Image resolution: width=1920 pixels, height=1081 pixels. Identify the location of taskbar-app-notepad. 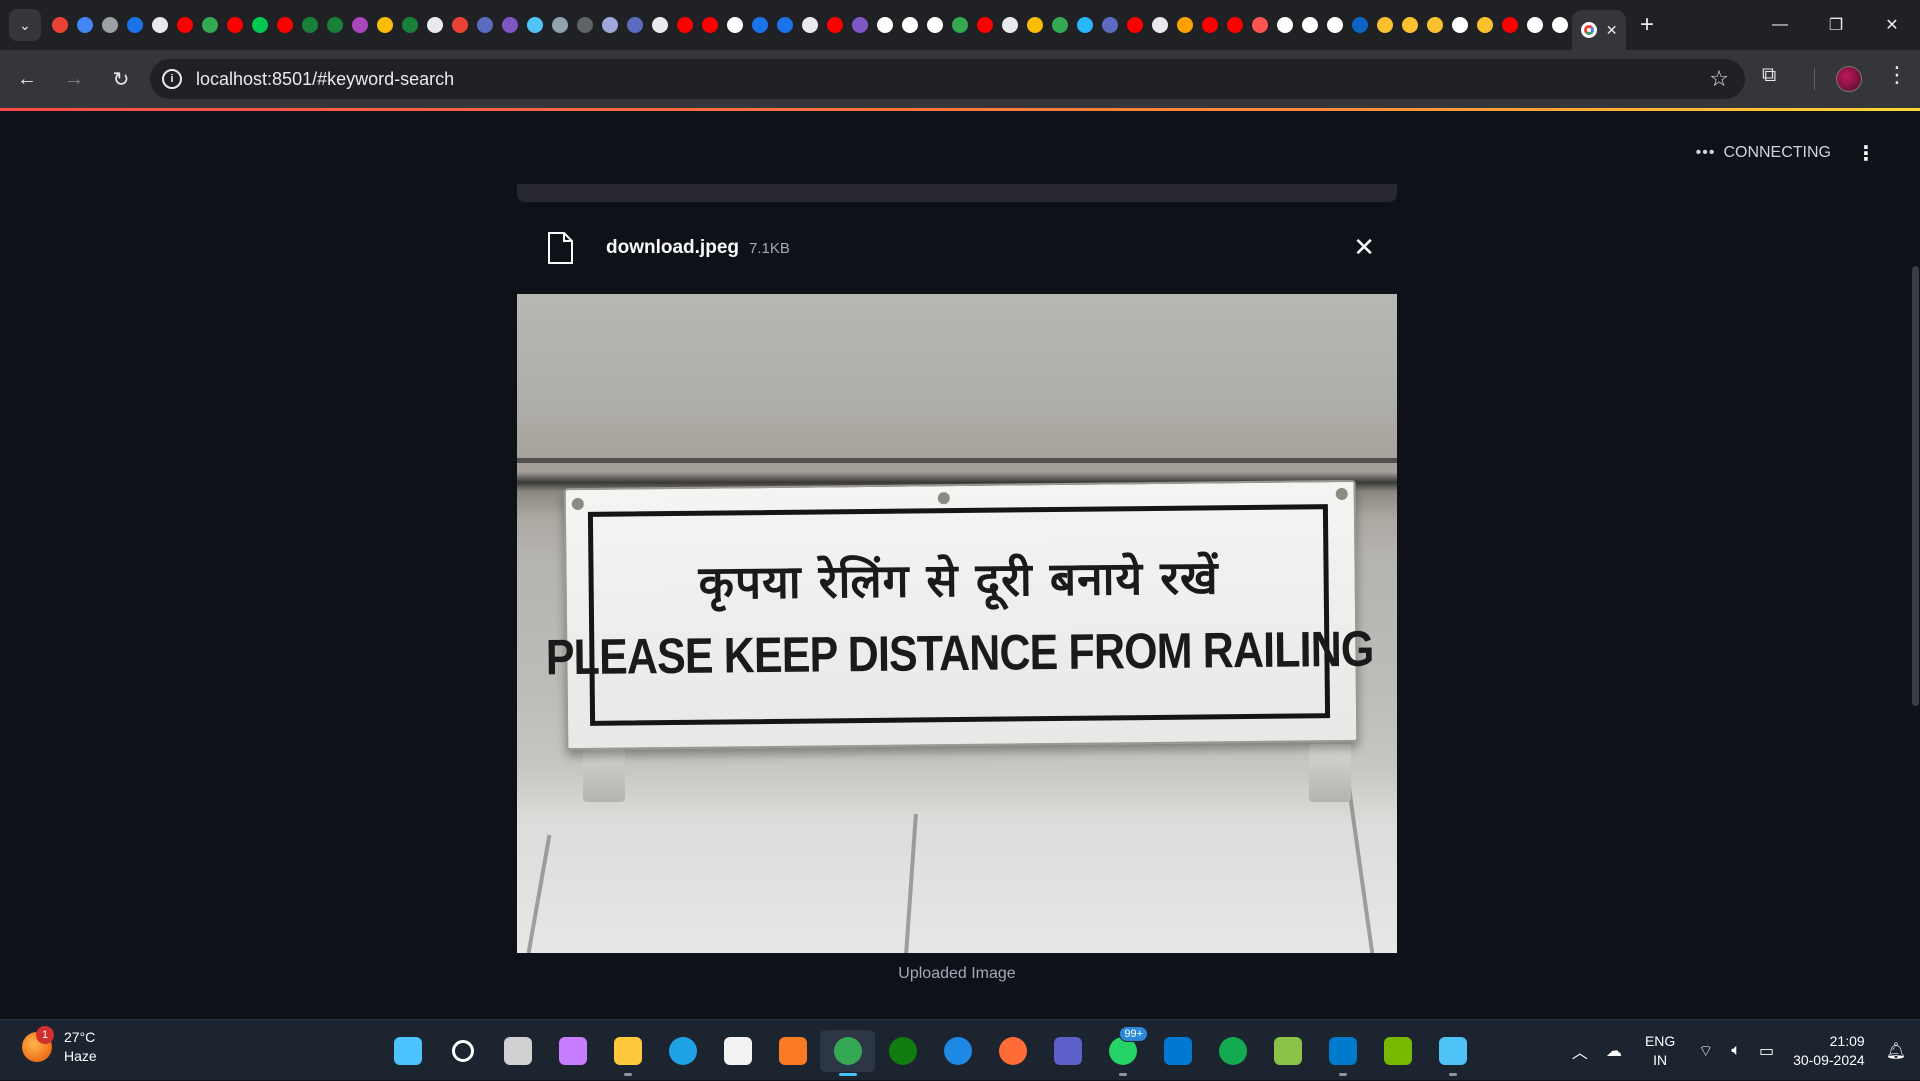
(1452, 1053).